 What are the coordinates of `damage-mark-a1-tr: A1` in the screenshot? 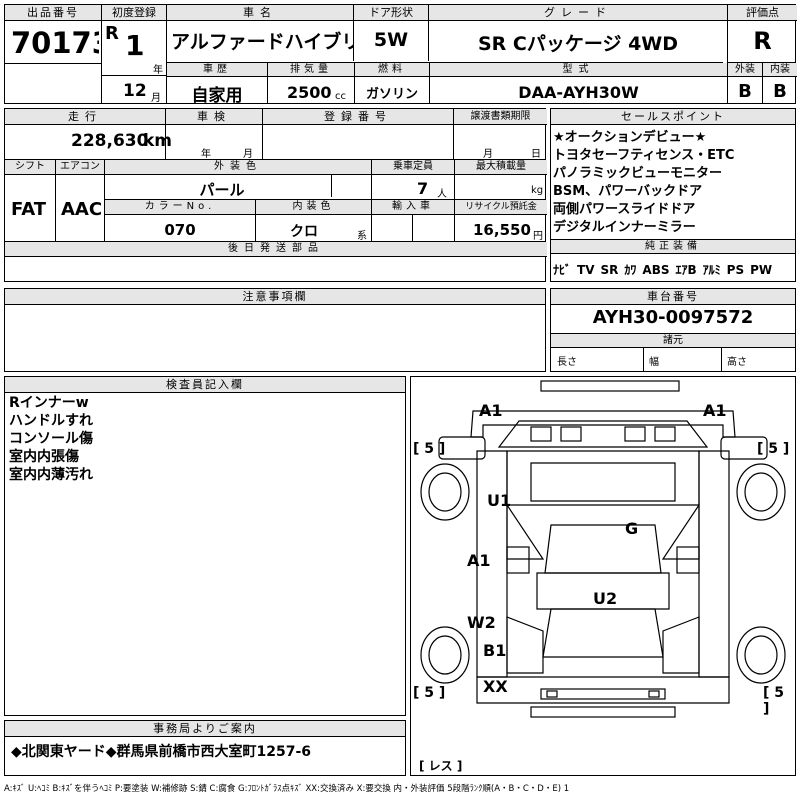 It's located at (715, 410).